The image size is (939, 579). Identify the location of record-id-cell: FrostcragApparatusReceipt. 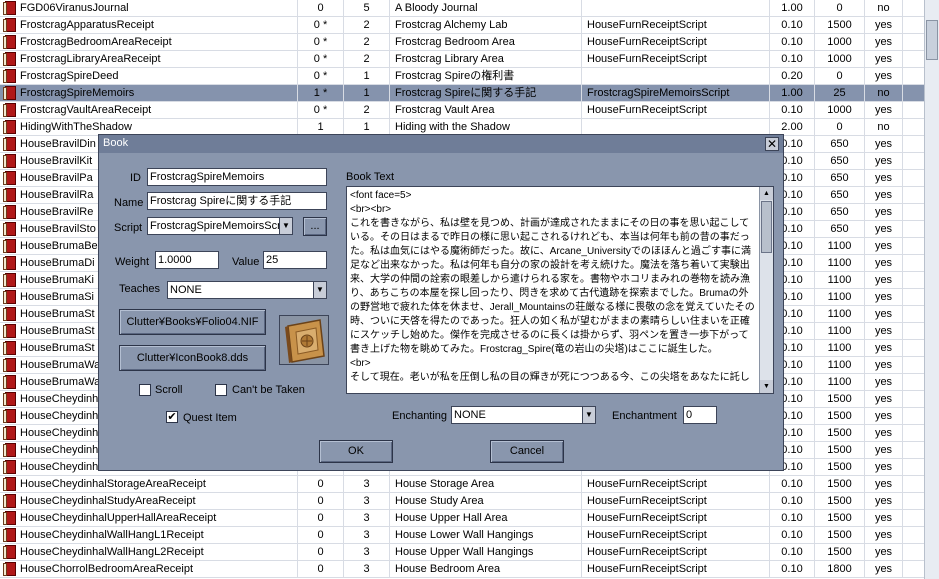
(149, 25).